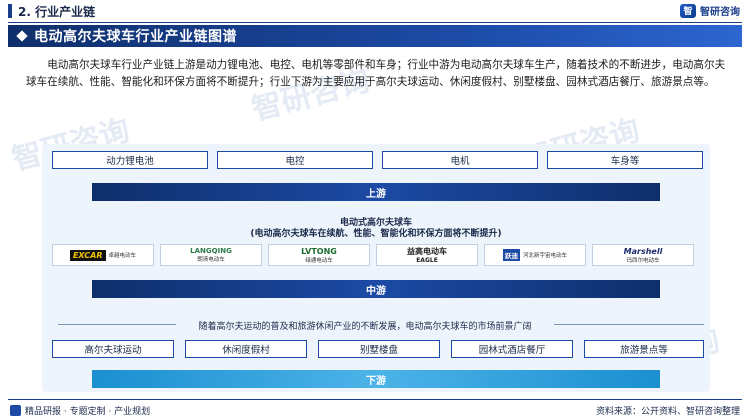 The width and height of the screenshot is (750, 419). What do you see at coordinates (135, 37) in the screenshot?
I see `page-title: 电动高尔夫球车行业产业链图谱` at bounding box center [135, 37].